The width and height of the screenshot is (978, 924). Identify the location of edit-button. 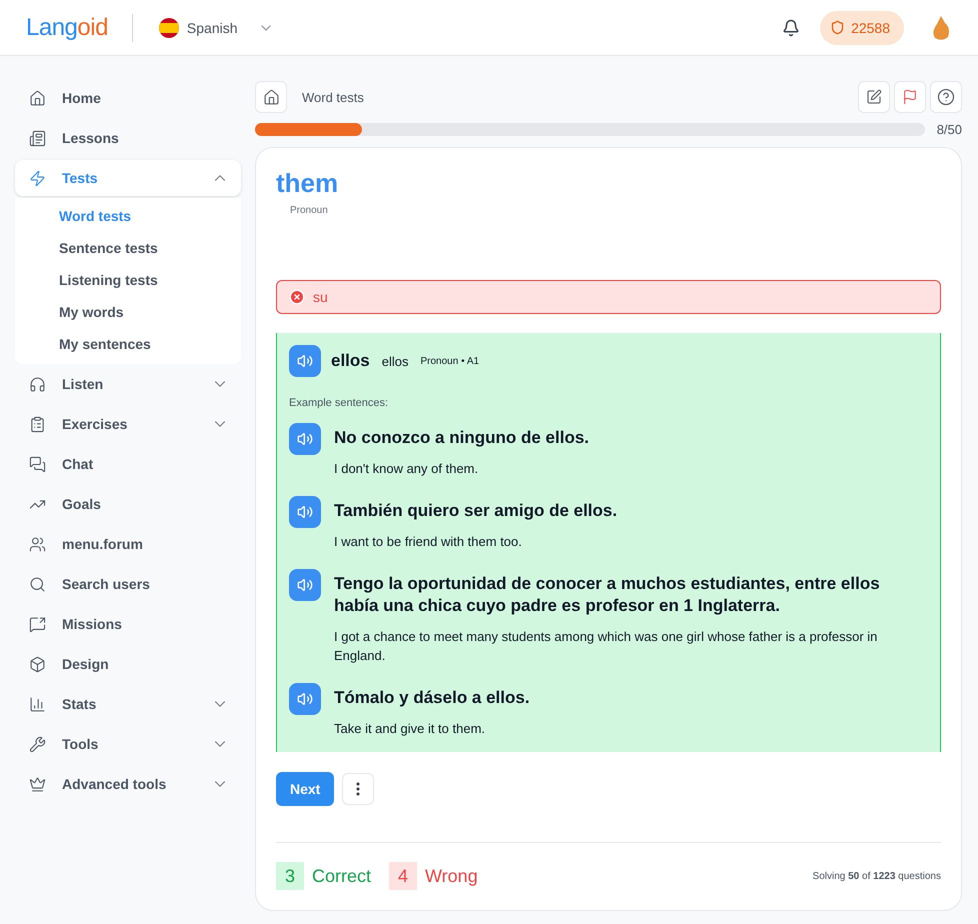
(874, 97).